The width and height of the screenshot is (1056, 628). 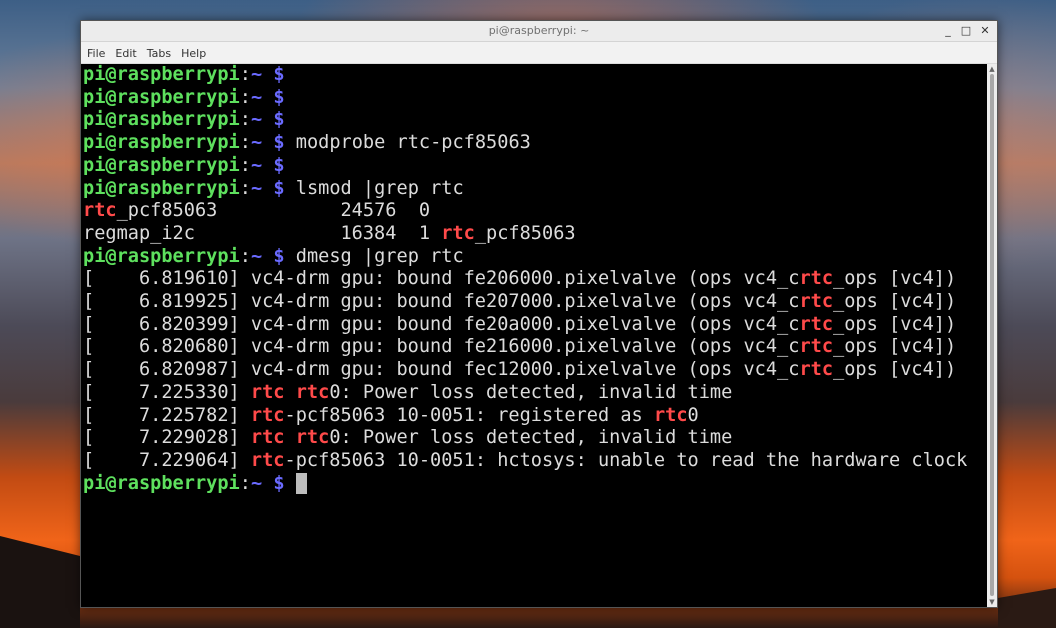 What do you see at coordinates (992, 602) in the screenshot?
I see `scroll-down-icon: ▼` at bounding box center [992, 602].